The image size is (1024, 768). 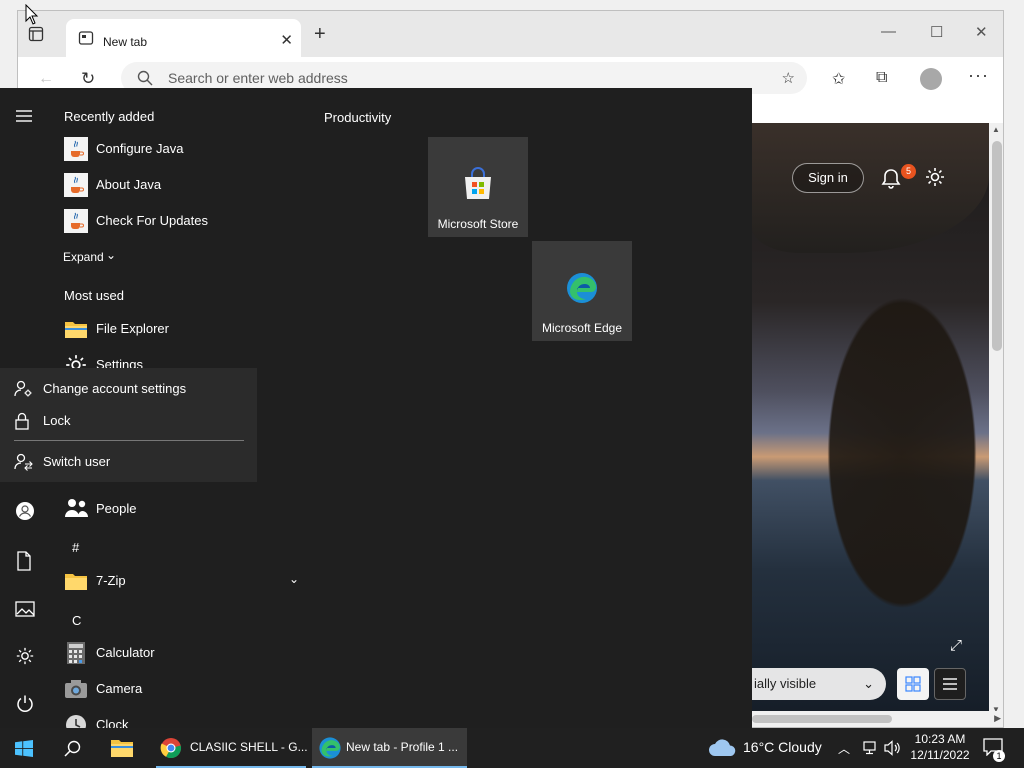 What do you see at coordinates (997, 246) in the screenshot?
I see `scroll-thumb` at bounding box center [997, 246].